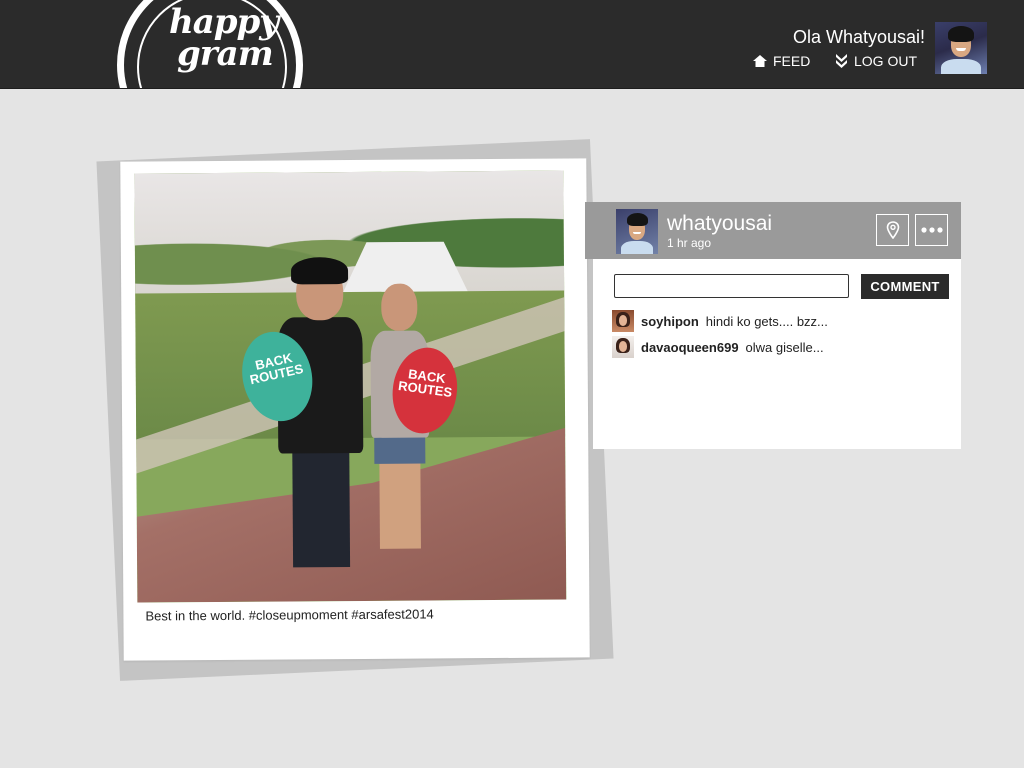 Image resolution: width=1024 pixels, height=768 pixels. I want to click on logo-word-gram: gram, so click(225, 54).